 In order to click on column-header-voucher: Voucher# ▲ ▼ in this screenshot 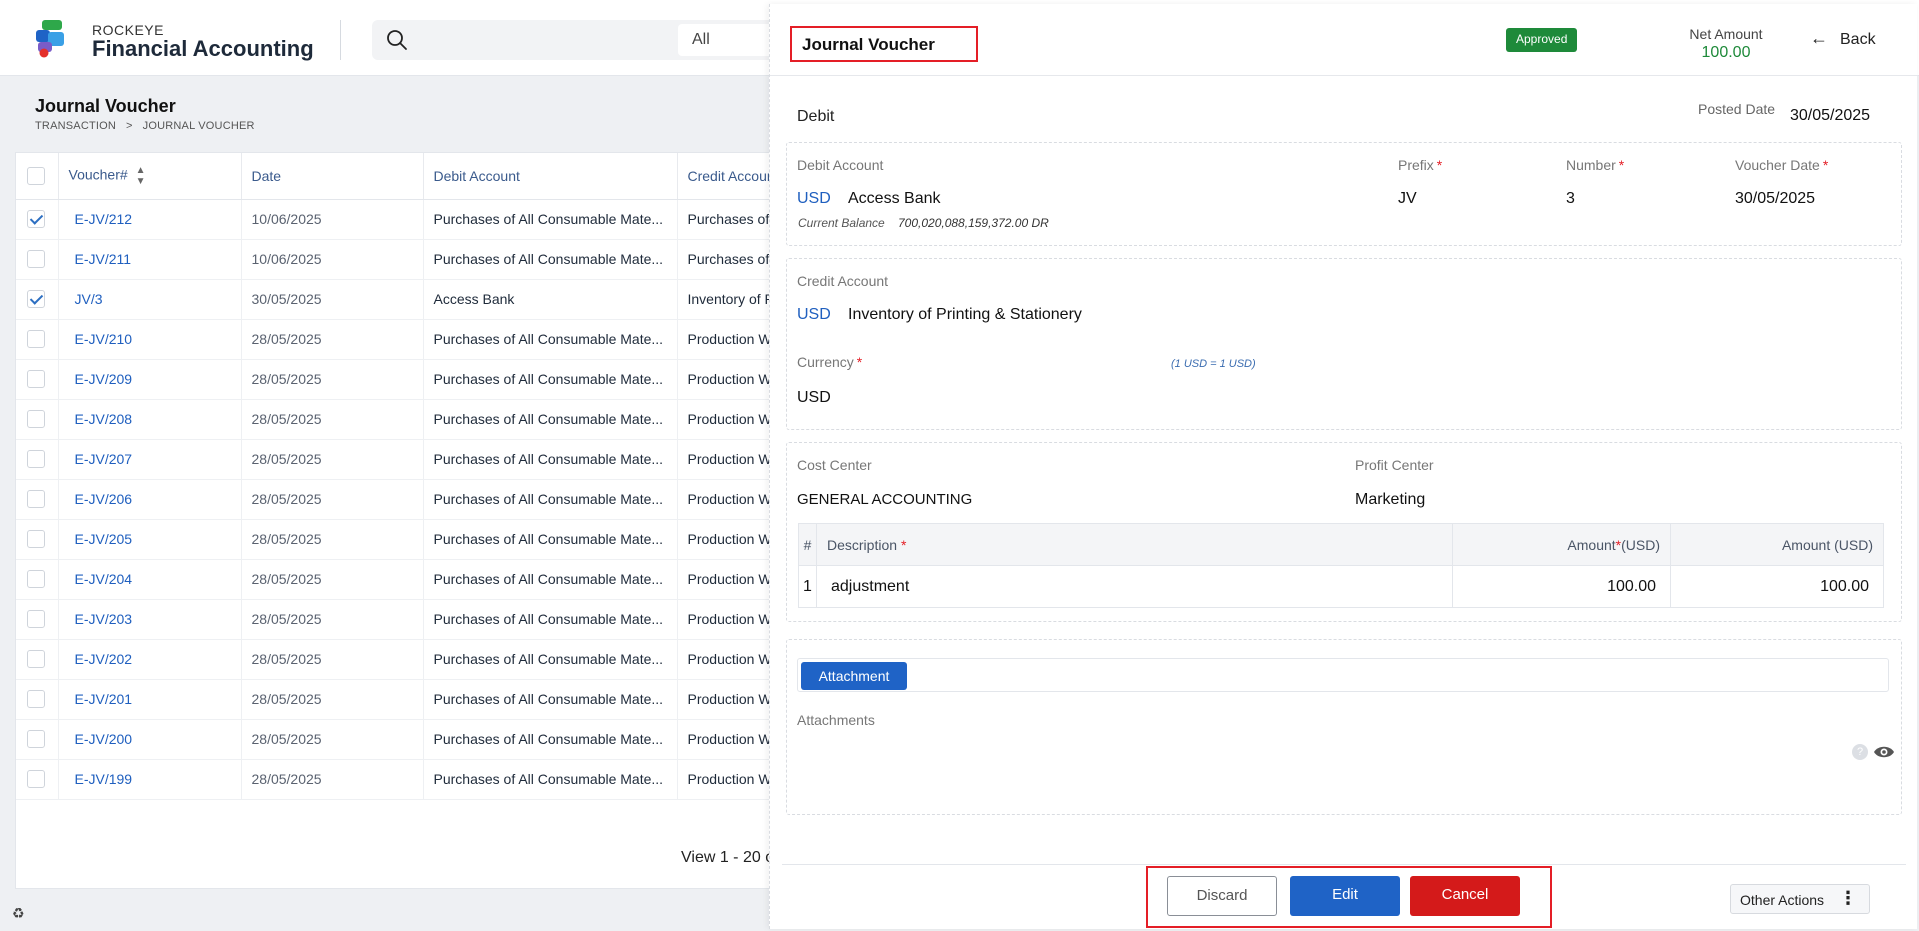, I will do `click(150, 176)`.